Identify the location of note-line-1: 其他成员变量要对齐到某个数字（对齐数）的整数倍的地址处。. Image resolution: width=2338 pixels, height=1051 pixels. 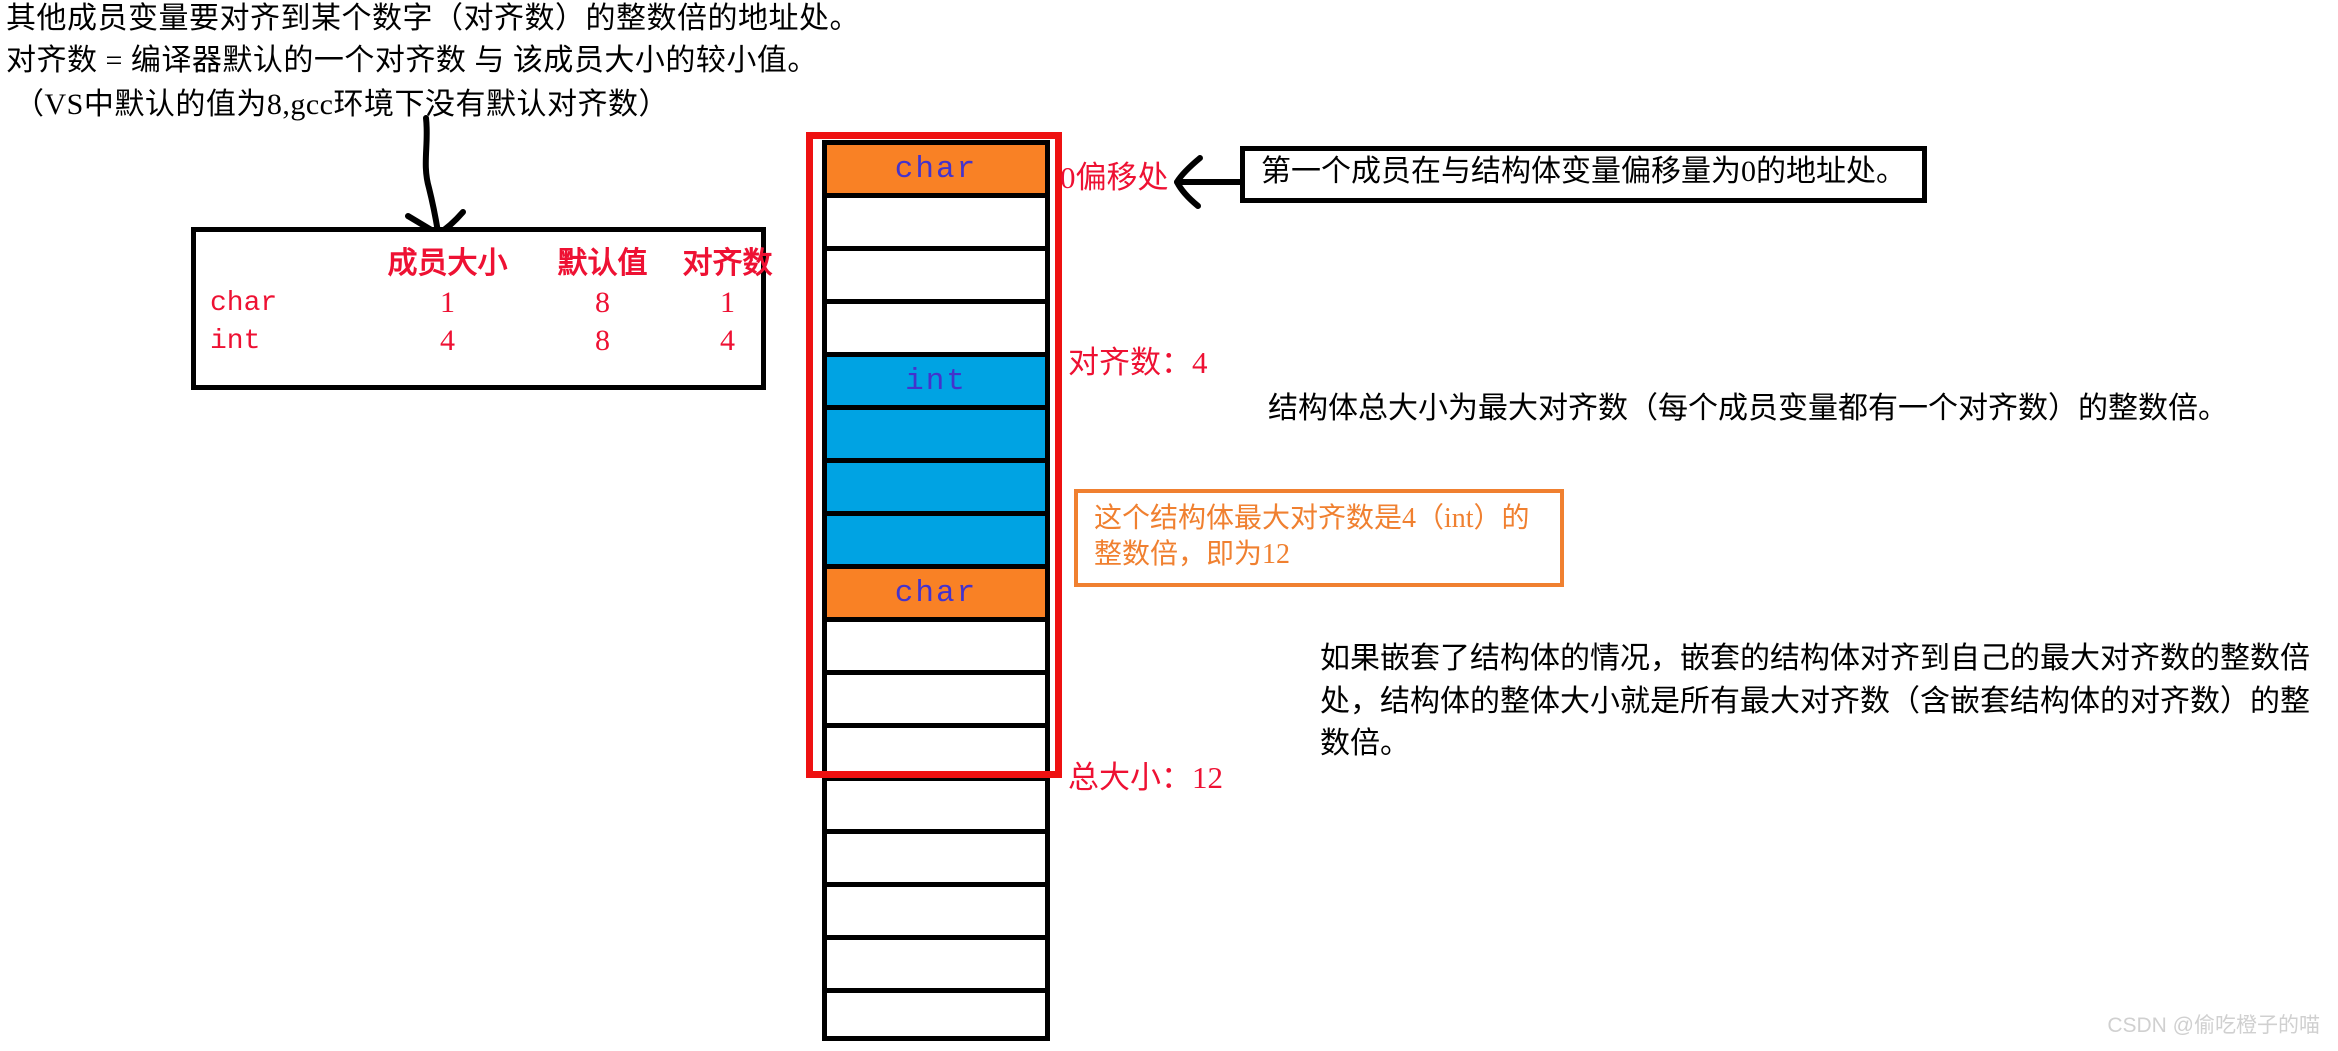
(433, 18).